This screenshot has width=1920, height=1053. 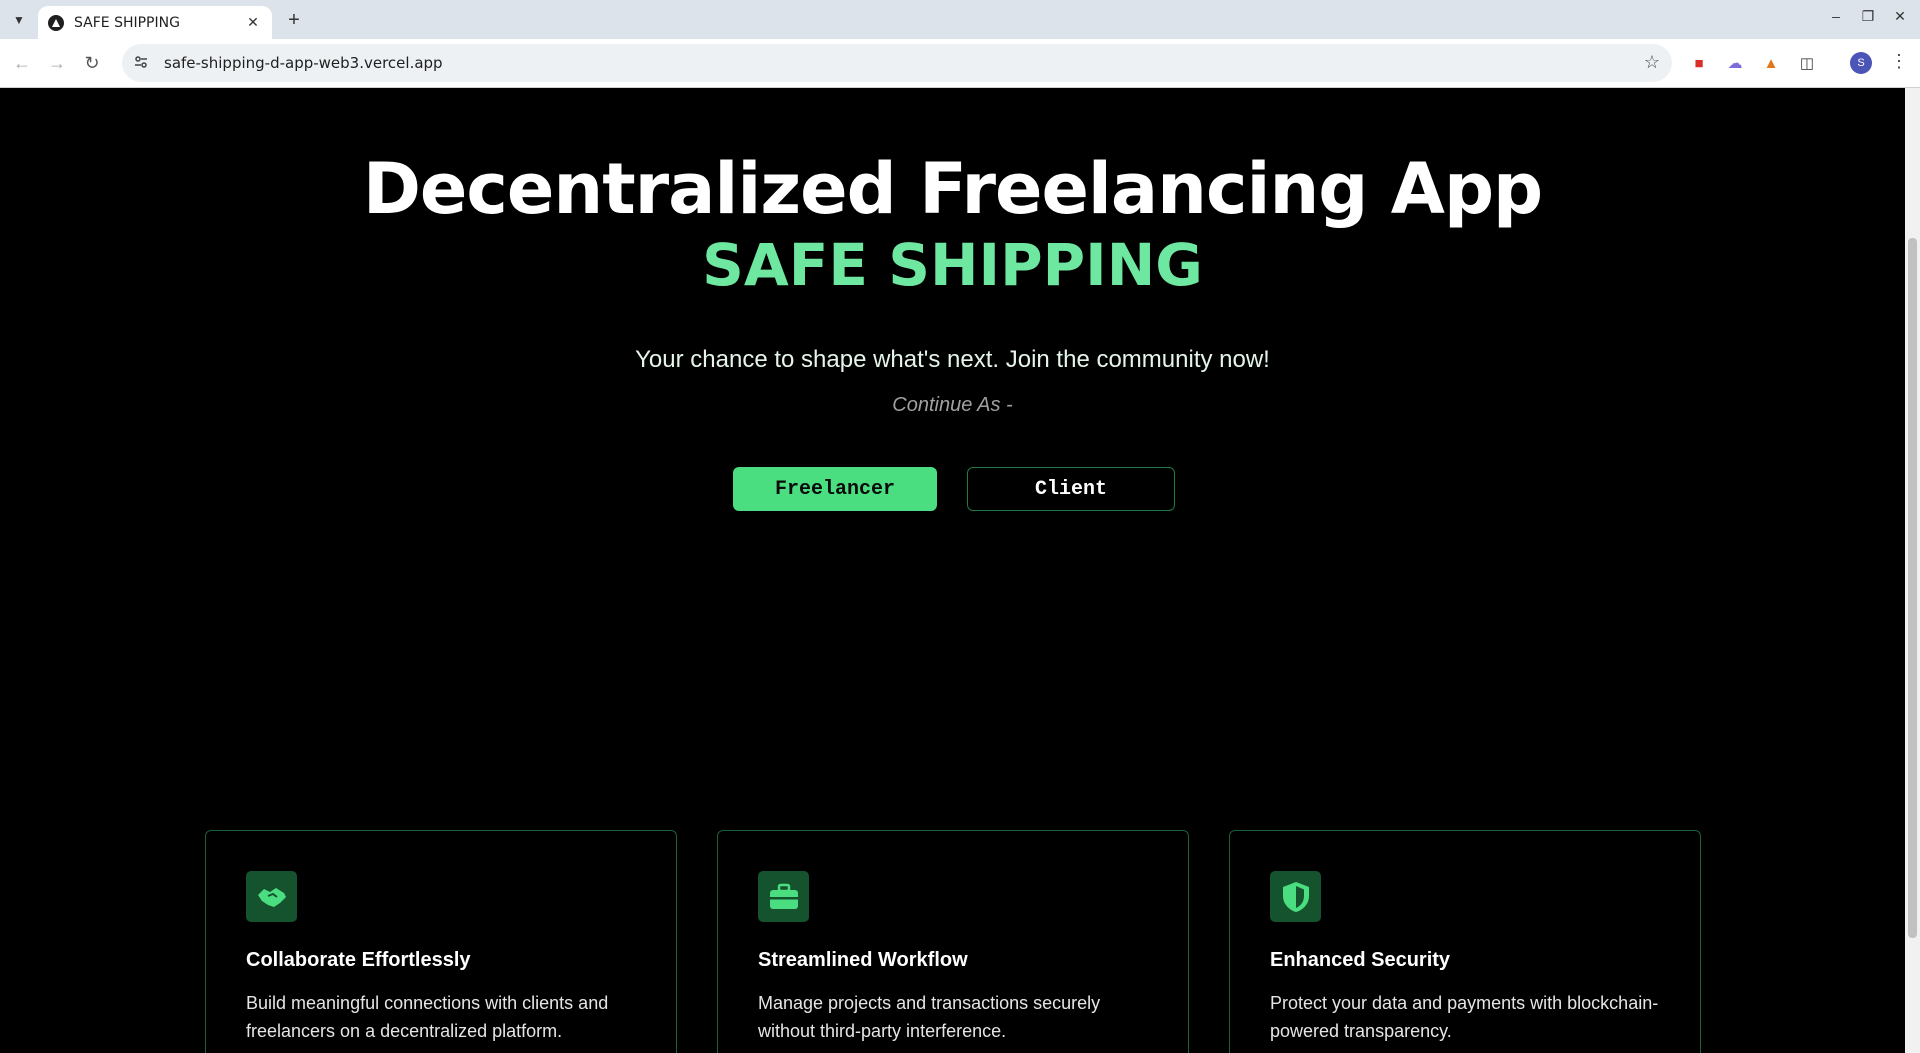 What do you see at coordinates (1699, 63) in the screenshot?
I see `extension-lock-icon: ■` at bounding box center [1699, 63].